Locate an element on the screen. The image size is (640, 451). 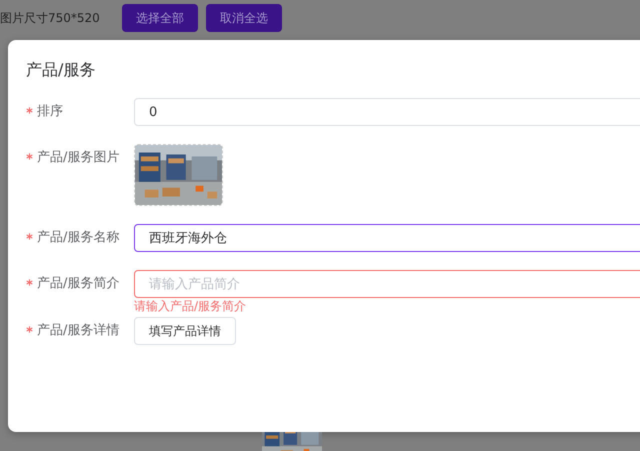
field-label: 产品/服务图片 is located at coordinates (78, 158).